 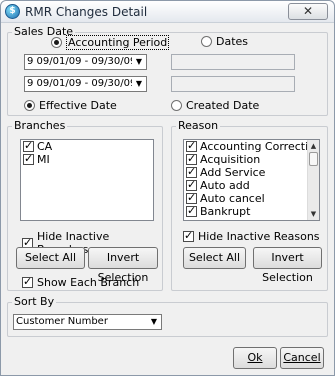 I want to click on dates-radio: Dates, so click(x=224, y=41).